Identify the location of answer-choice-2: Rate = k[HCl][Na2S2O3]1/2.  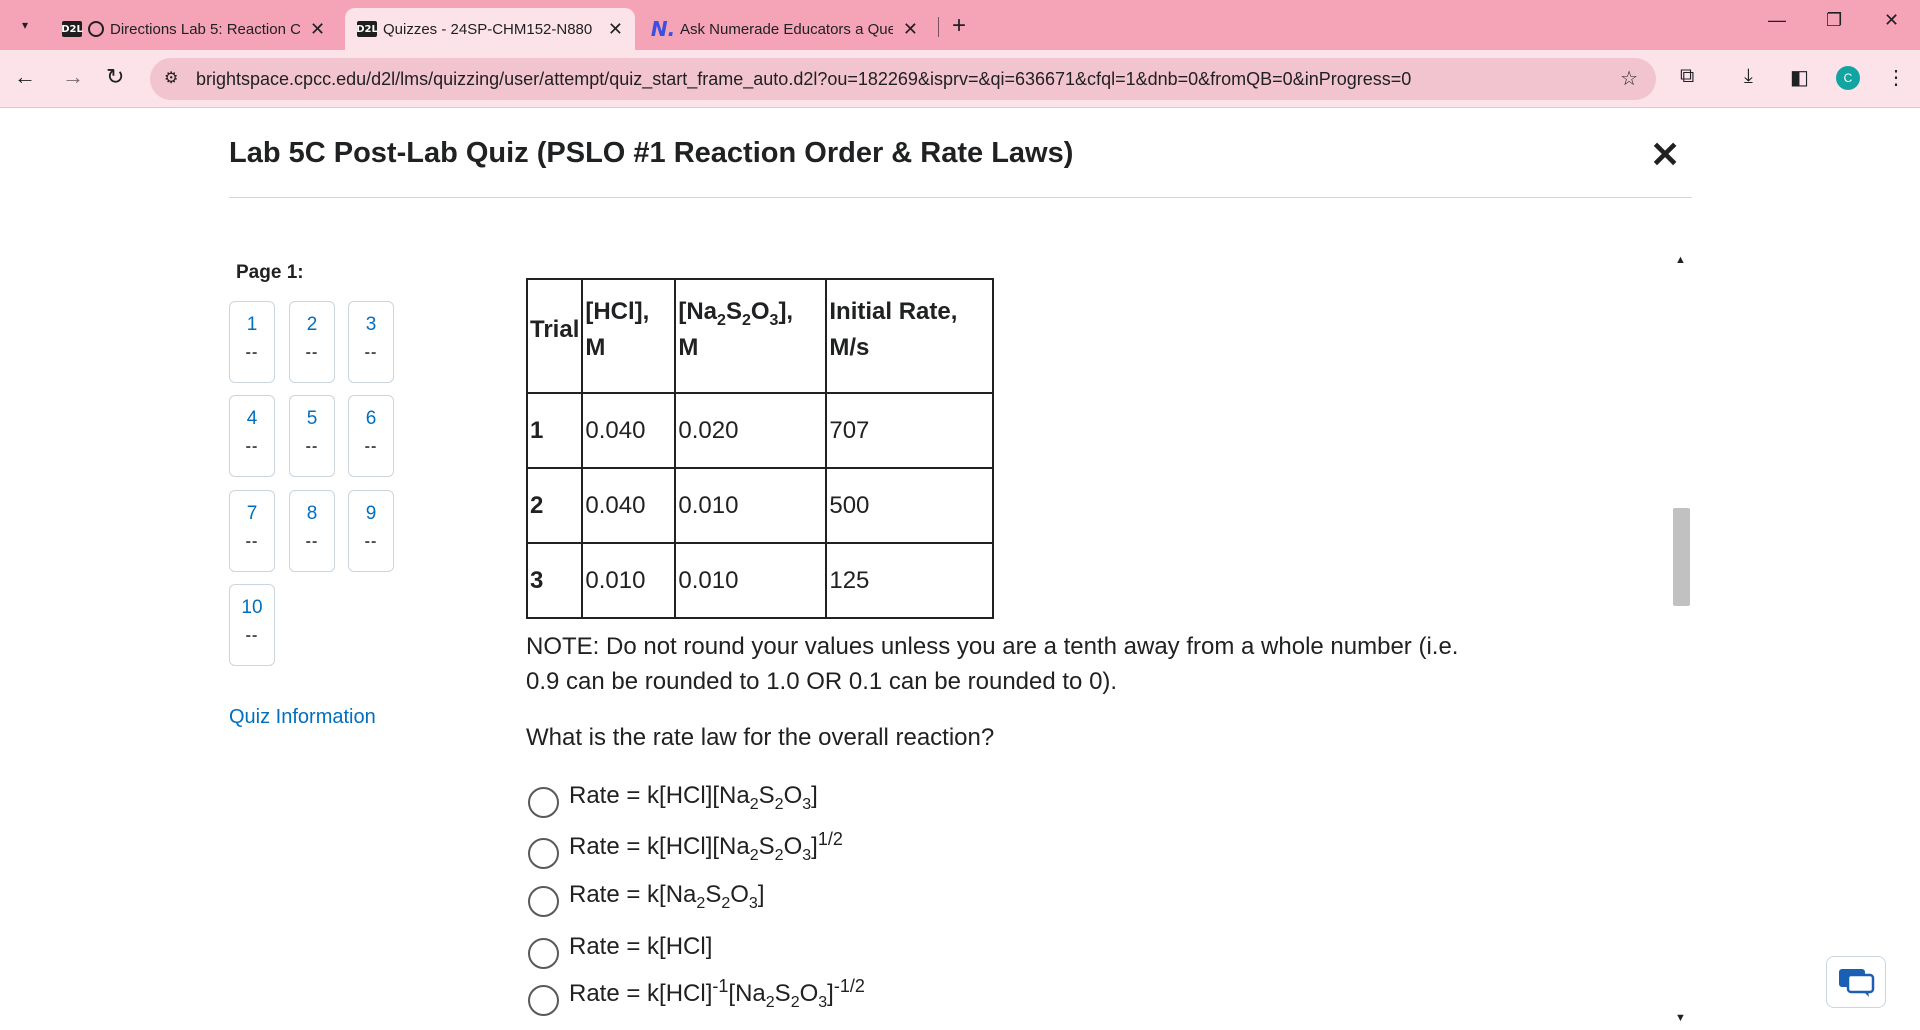
(778, 848).